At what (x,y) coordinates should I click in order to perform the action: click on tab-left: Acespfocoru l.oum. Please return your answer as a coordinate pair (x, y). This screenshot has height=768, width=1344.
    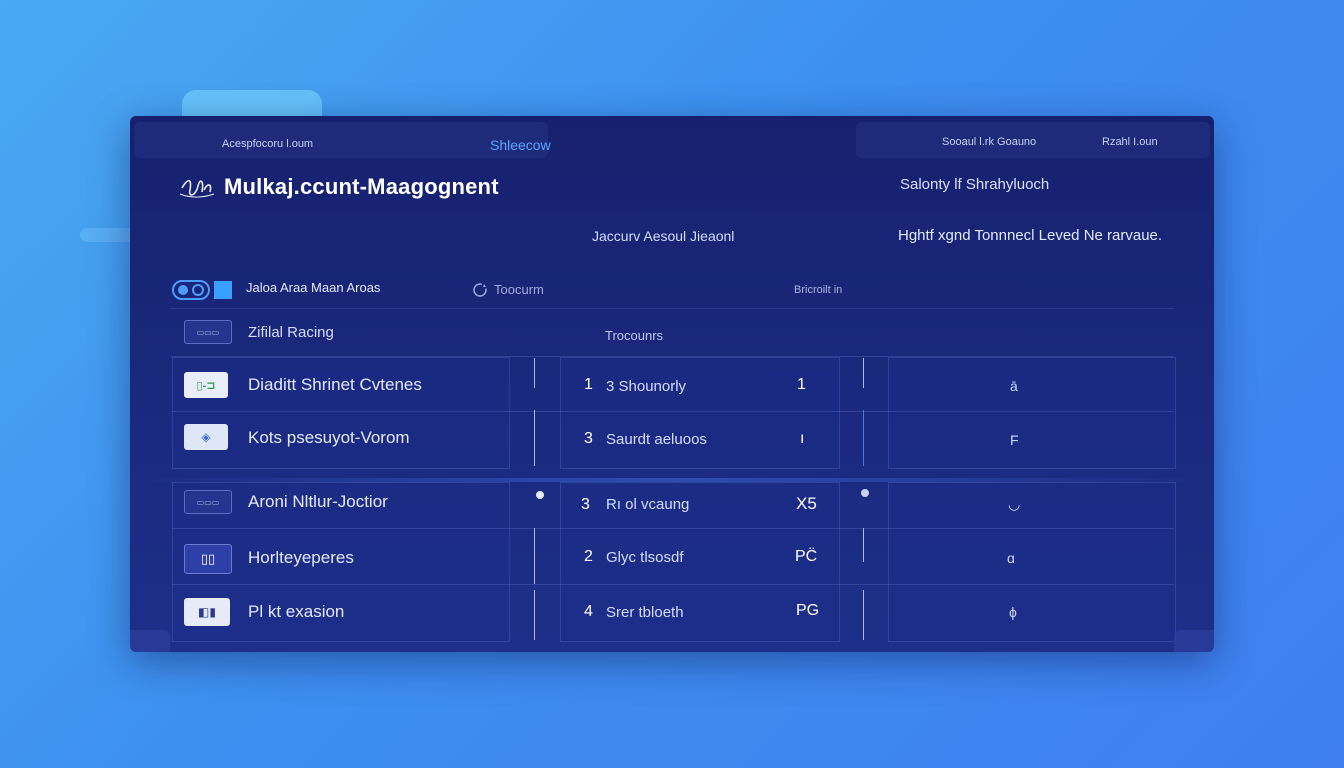
    Looking at the image, I should click on (341, 140).